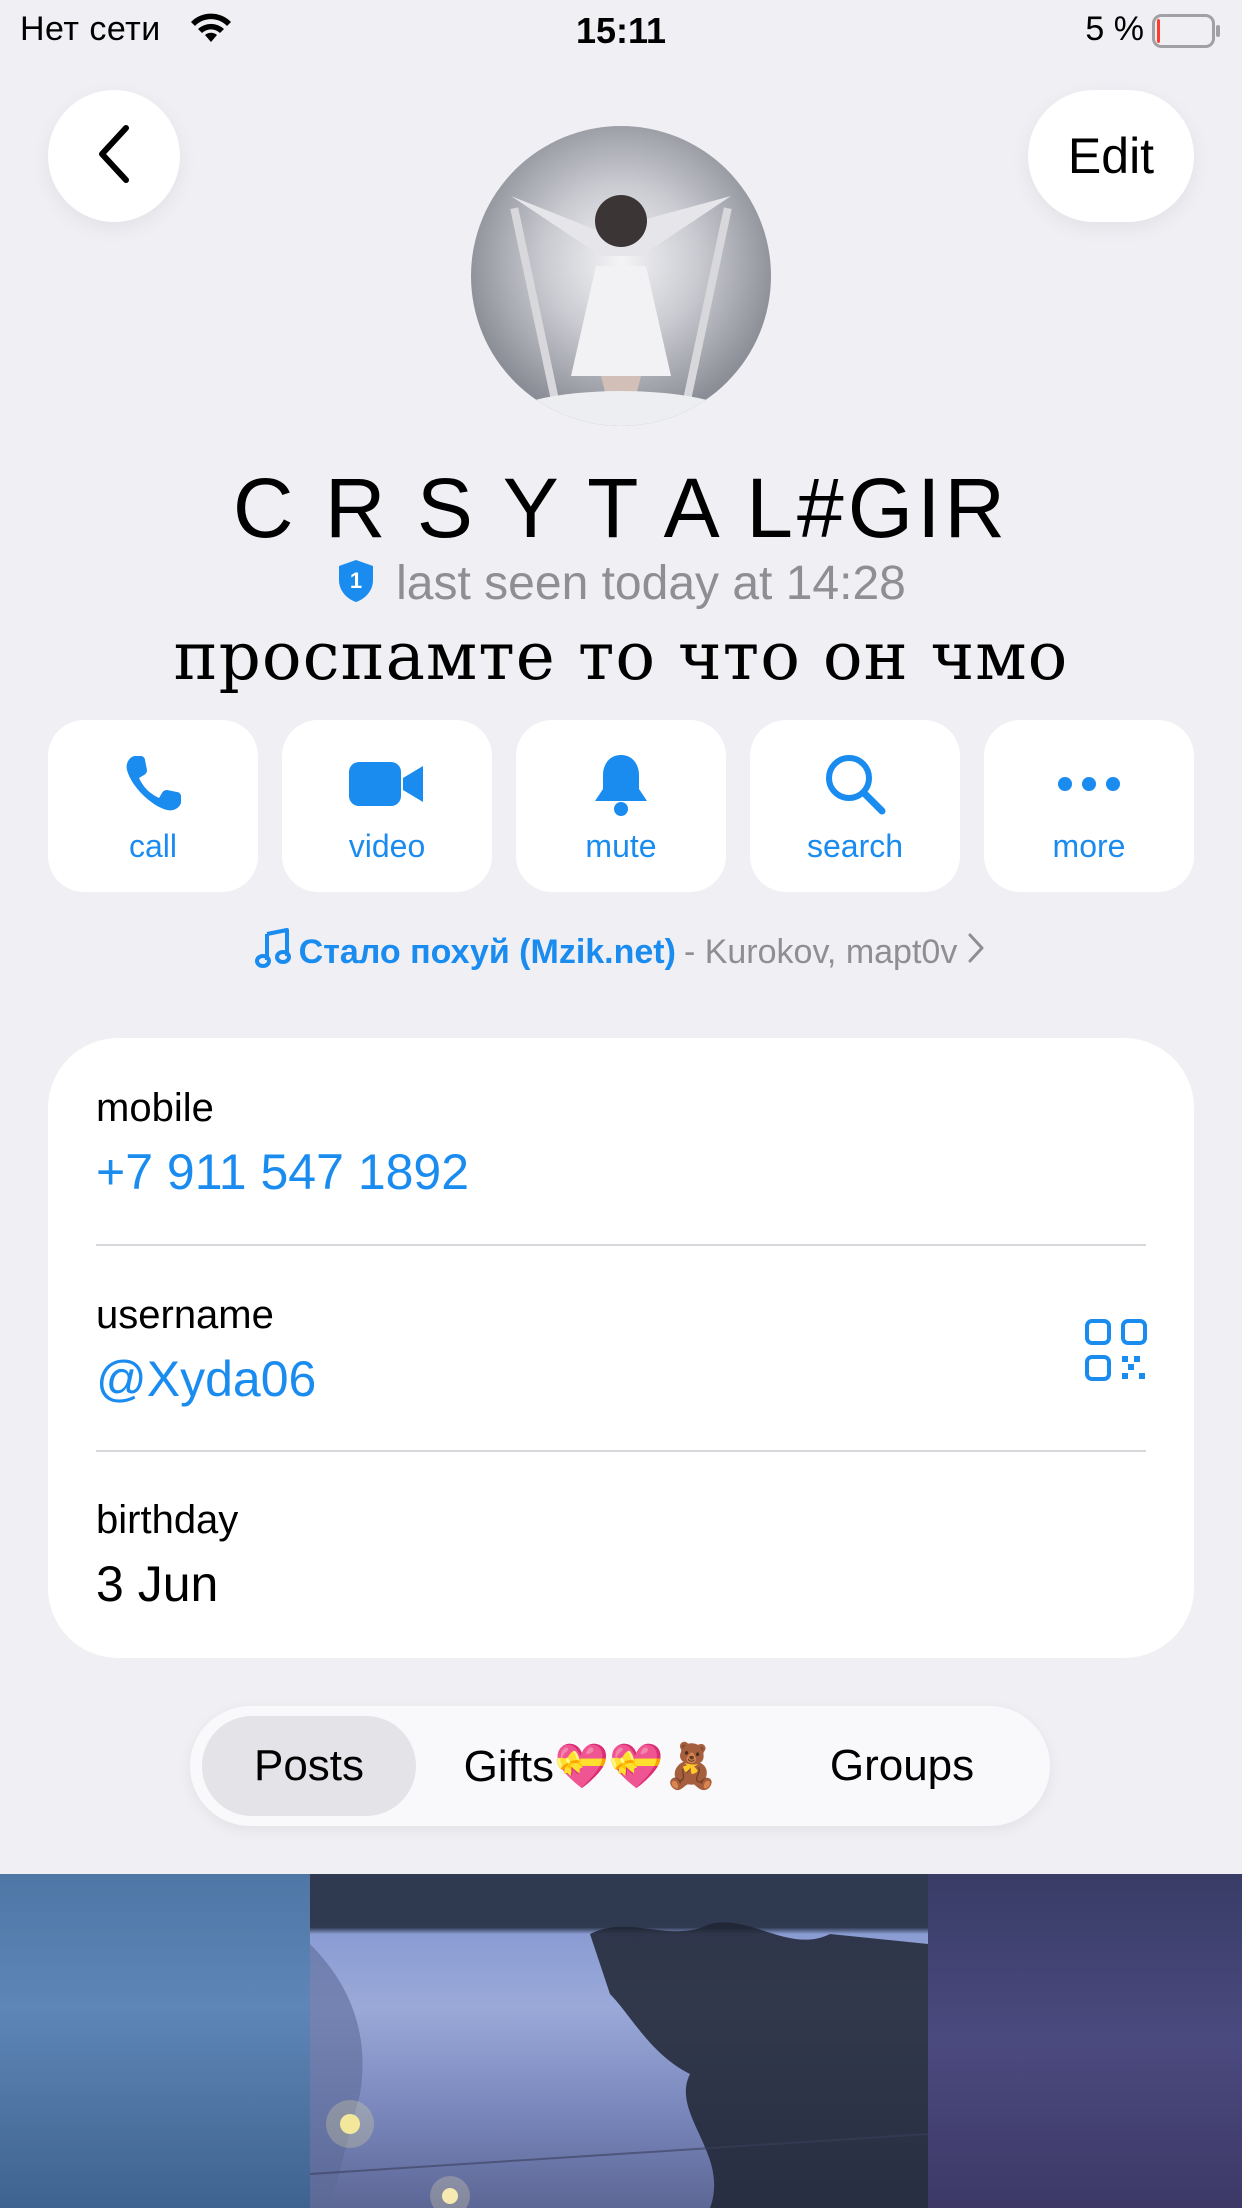 The height and width of the screenshot is (2208, 1242). What do you see at coordinates (309, 1766) in the screenshot?
I see `tab-posts: Posts` at bounding box center [309, 1766].